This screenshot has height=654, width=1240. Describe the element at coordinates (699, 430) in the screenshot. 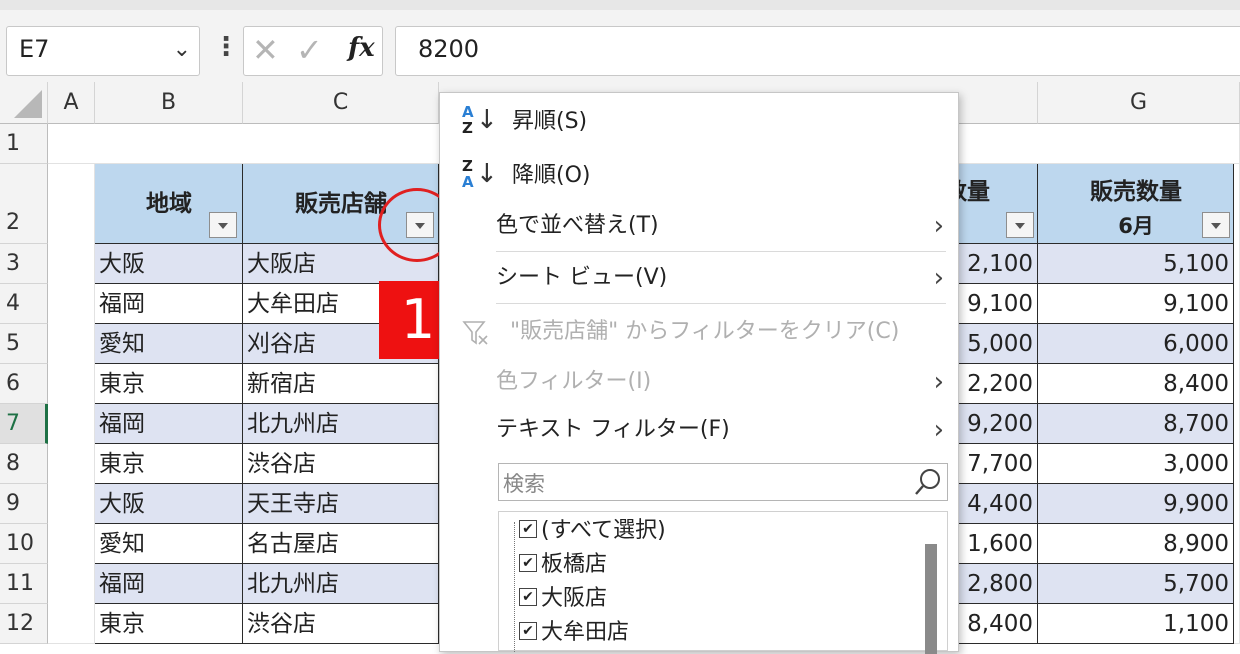

I see `menu-item-text-filter: テキスト フィルター(F) ›` at that location.